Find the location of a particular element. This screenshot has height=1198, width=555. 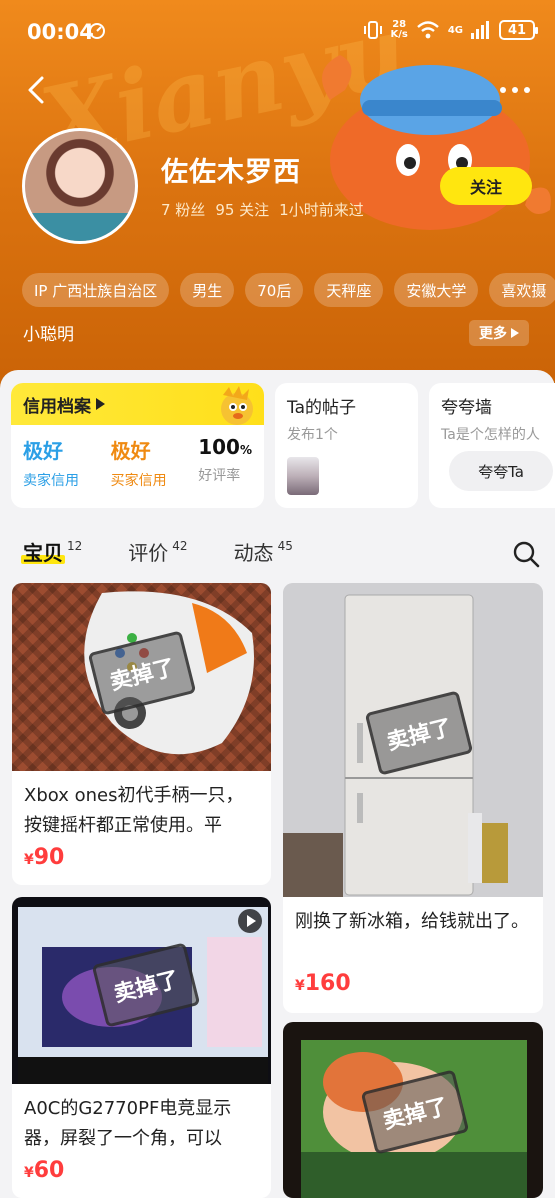

product-card-artwork: 卖掉了 is located at coordinates (413, 1110).